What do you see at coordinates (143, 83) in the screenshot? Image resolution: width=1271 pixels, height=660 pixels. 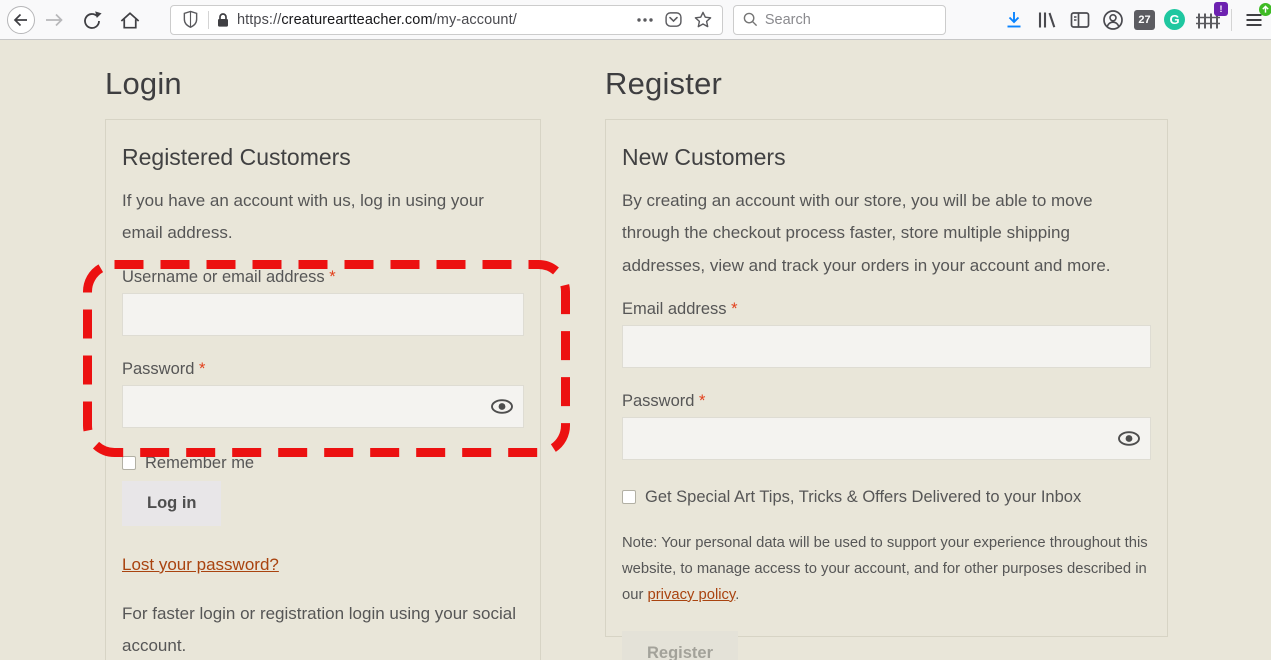 I see `login-title: Login` at bounding box center [143, 83].